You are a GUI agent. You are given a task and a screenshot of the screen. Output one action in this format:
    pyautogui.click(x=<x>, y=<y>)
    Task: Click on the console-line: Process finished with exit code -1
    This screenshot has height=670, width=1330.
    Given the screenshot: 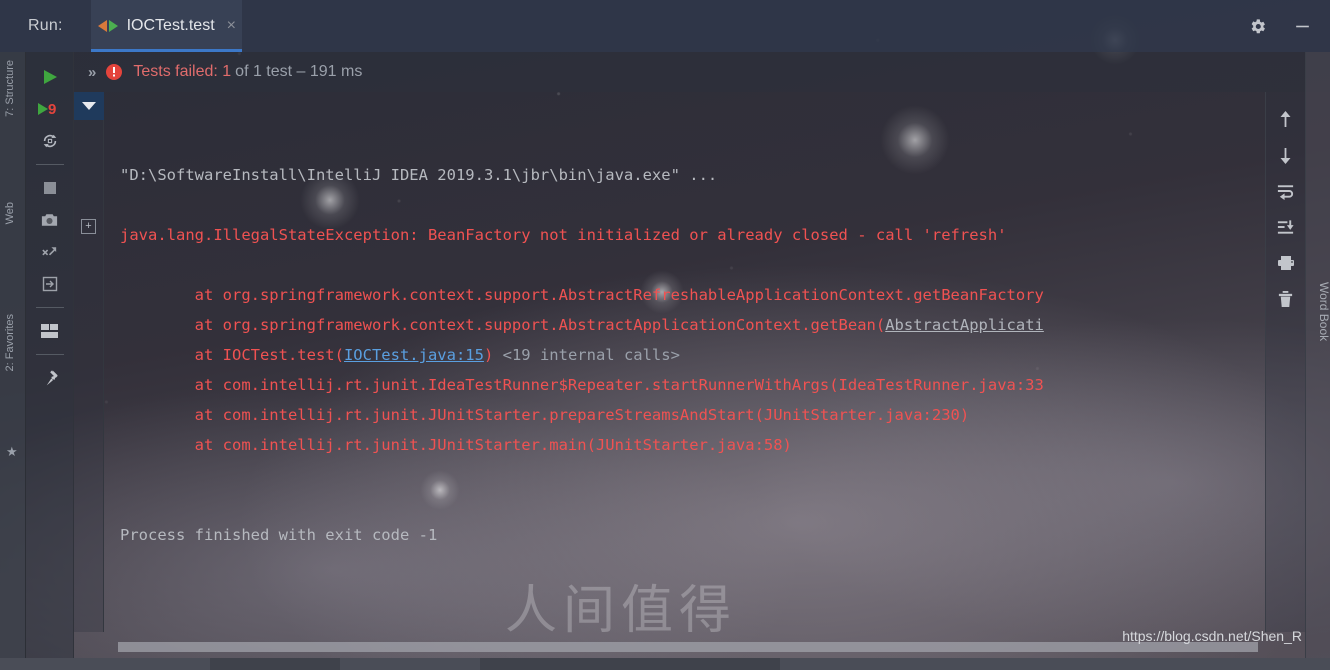 What is the action you would take?
    pyautogui.click(x=692, y=535)
    